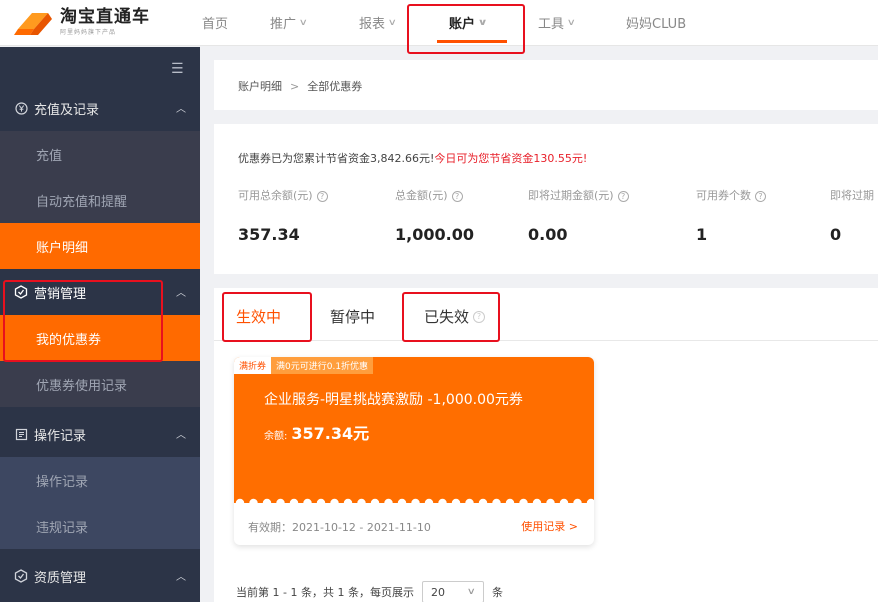 This screenshot has height=602, width=878. I want to click on savings-today: 今日可为您节省资金130.55元!, so click(511, 158).